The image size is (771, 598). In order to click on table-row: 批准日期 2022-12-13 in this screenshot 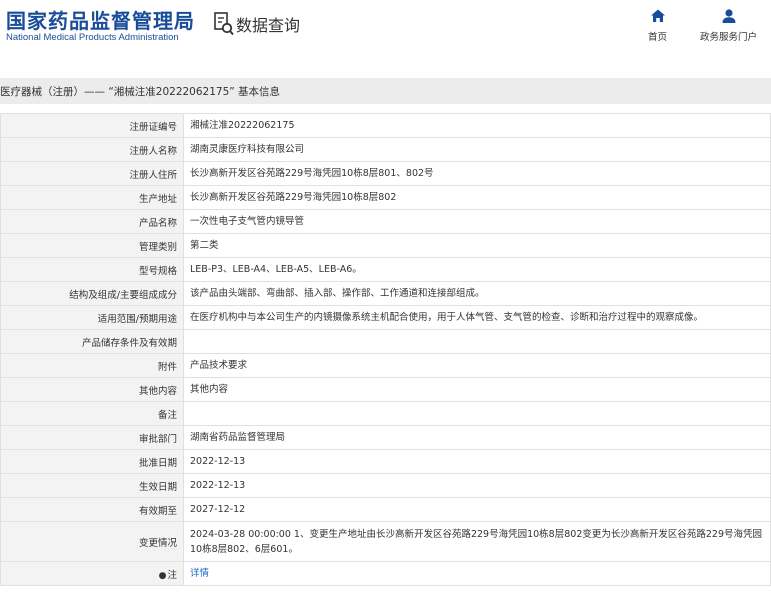, I will do `click(385, 461)`.